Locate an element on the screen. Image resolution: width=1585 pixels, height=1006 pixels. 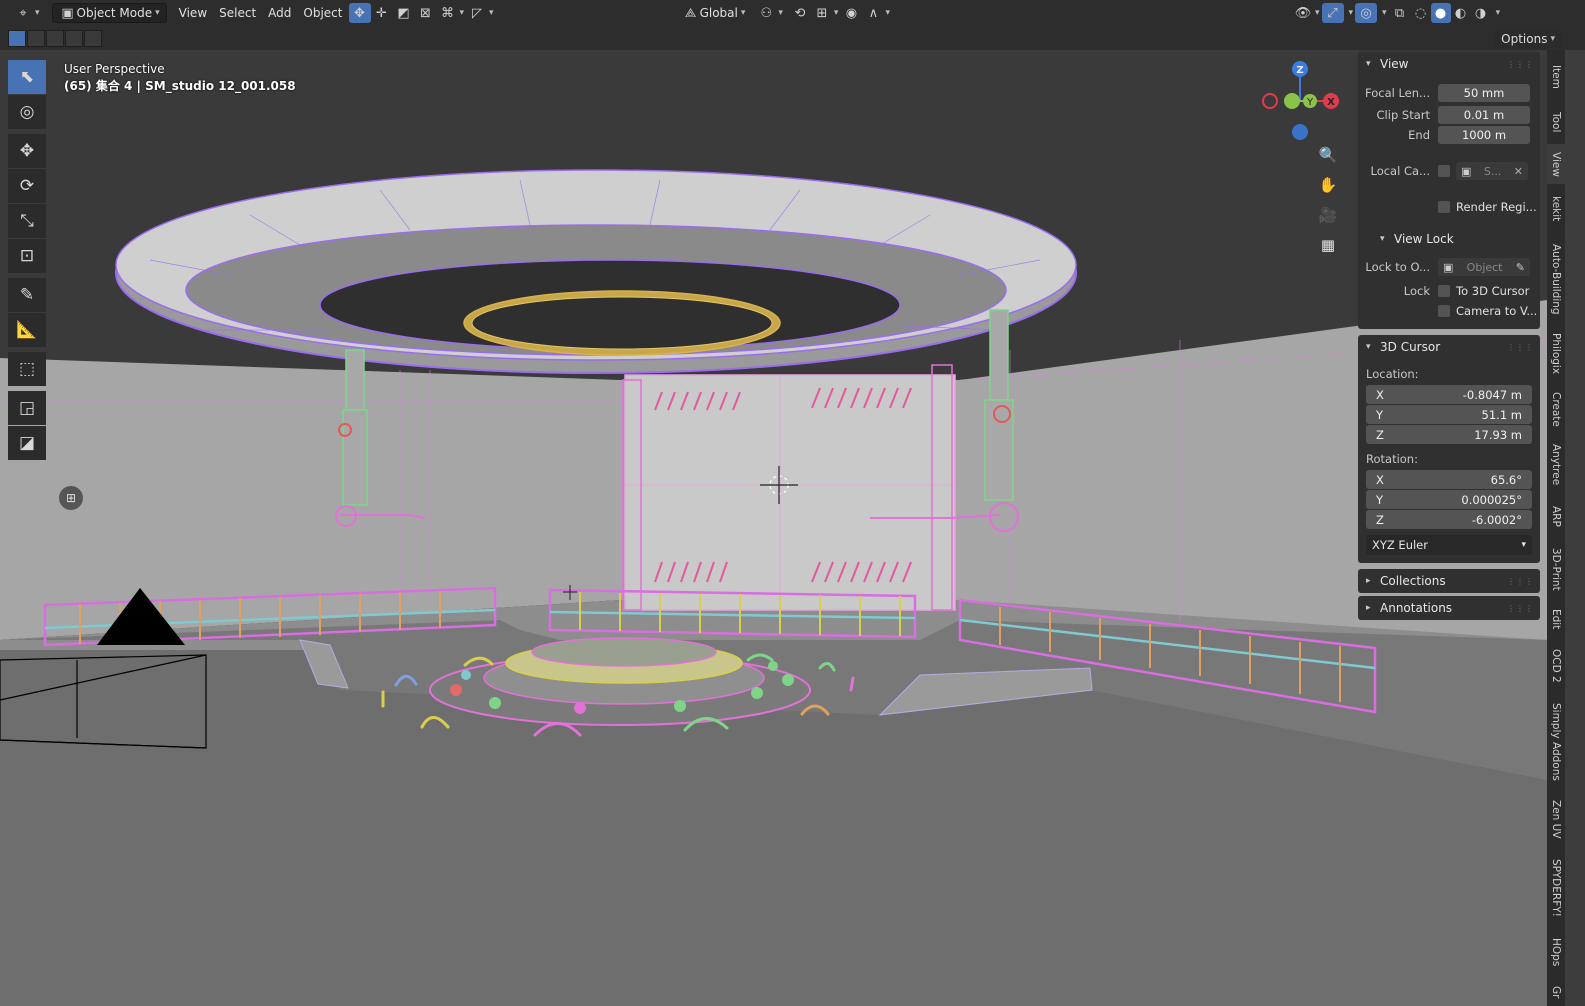
gizmo-options: ▾ is located at coordinates (1350, 13).